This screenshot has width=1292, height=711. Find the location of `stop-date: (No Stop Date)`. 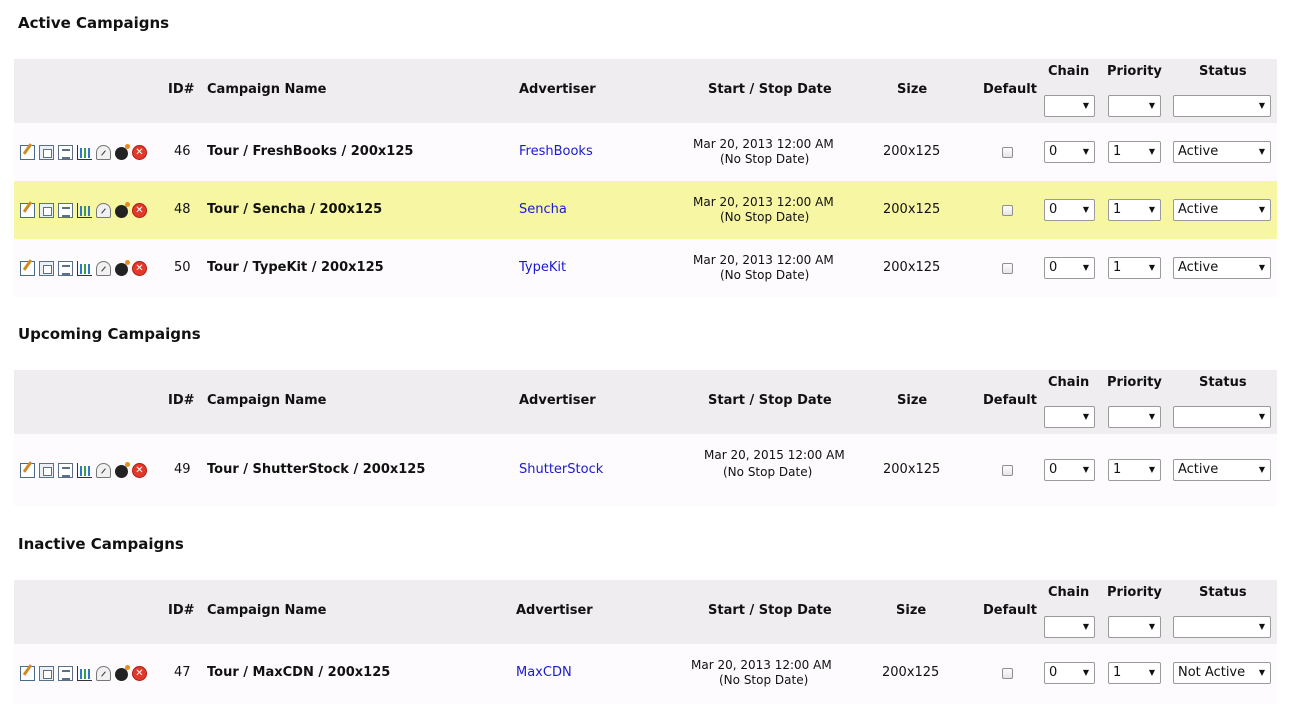

stop-date: (No Stop Date) is located at coordinates (765, 217).